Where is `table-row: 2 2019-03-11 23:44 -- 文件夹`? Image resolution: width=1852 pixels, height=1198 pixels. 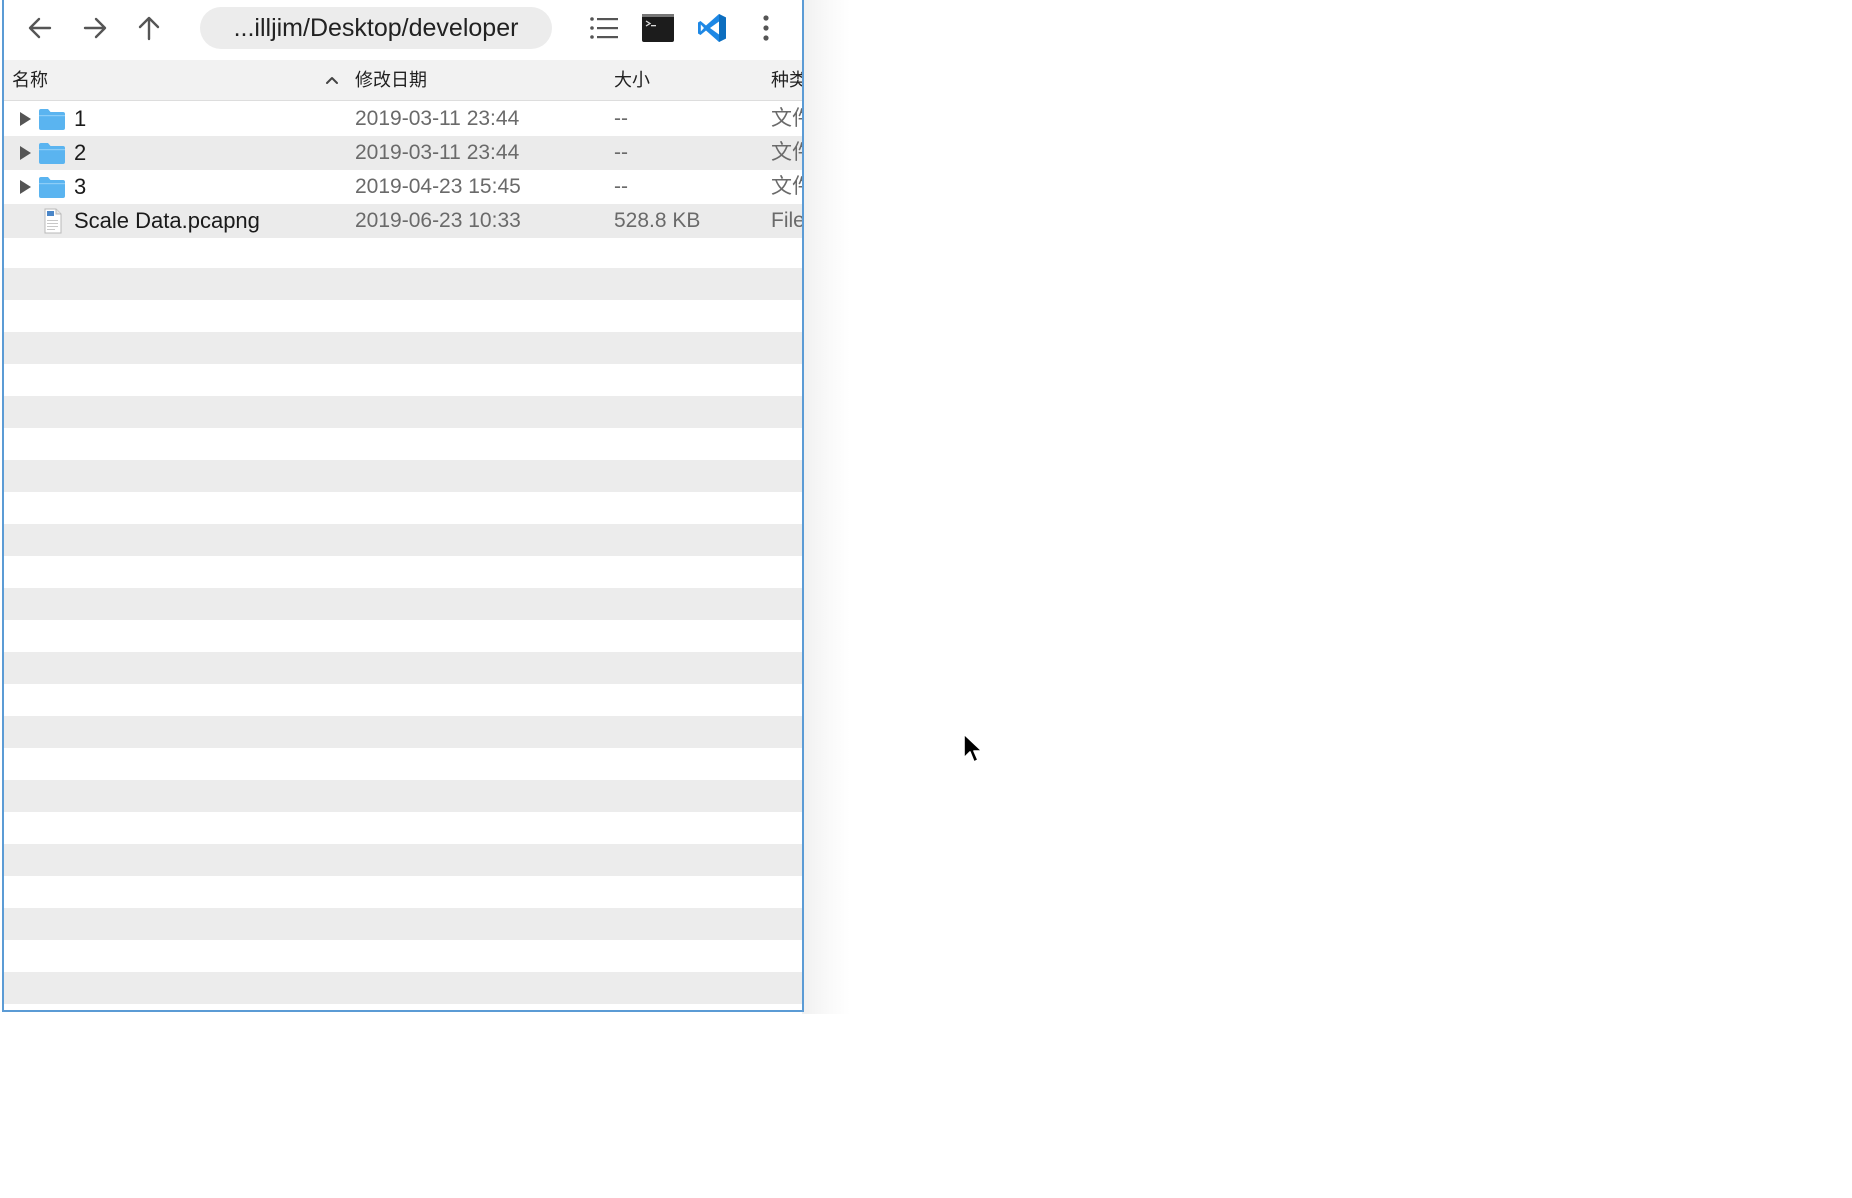 table-row: 2 2019-03-11 23:44 -- 文件夹 is located at coordinates (403, 153).